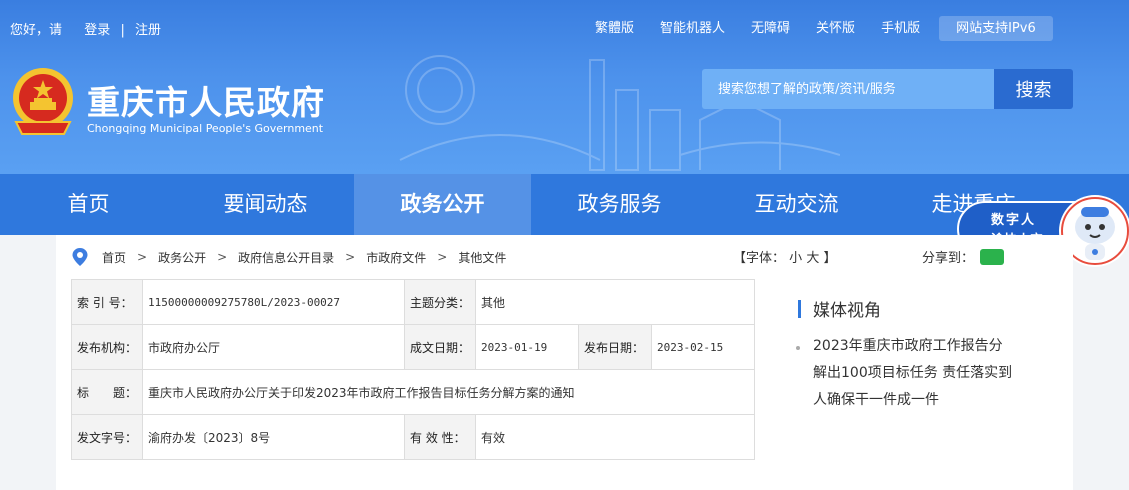  I want to click on mobile-version-link: 手机版, so click(900, 28).